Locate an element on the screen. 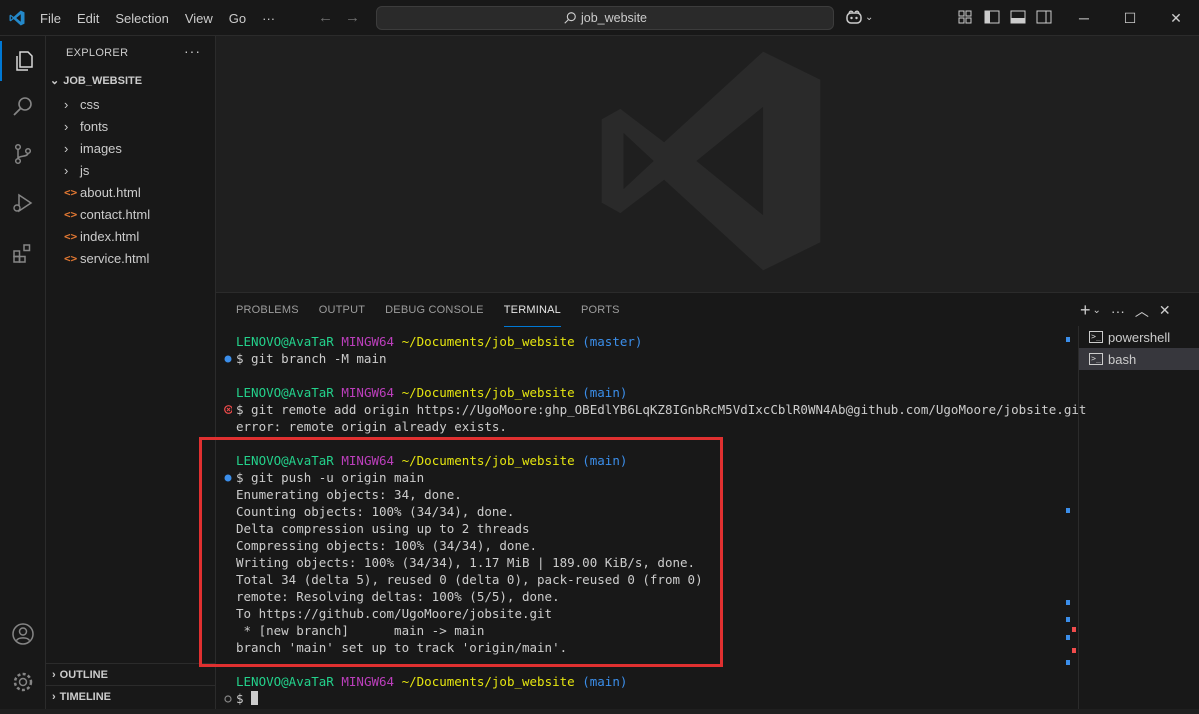  back-arrow-icon: ← is located at coordinates (325, 17).